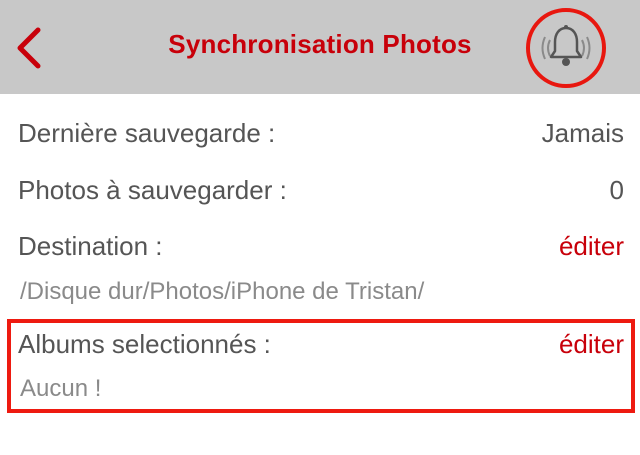 The image size is (640, 455). I want to click on albums-value: Aucun !, so click(61, 388).